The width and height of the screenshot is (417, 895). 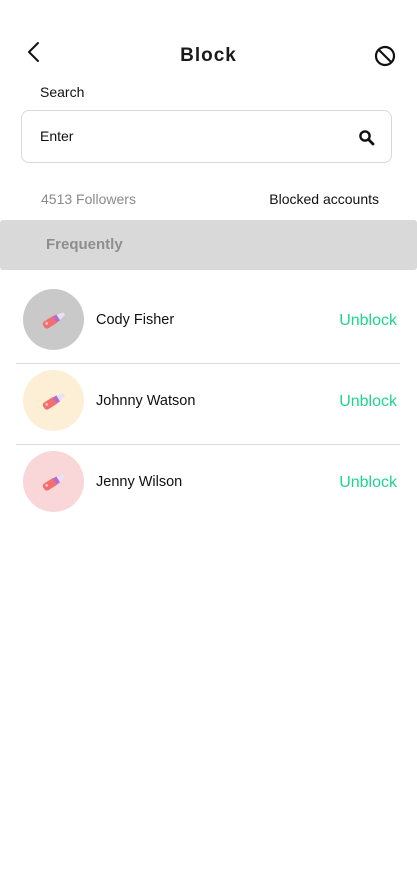 What do you see at coordinates (208, 55) in the screenshot?
I see `page-title: Block` at bounding box center [208, 55].